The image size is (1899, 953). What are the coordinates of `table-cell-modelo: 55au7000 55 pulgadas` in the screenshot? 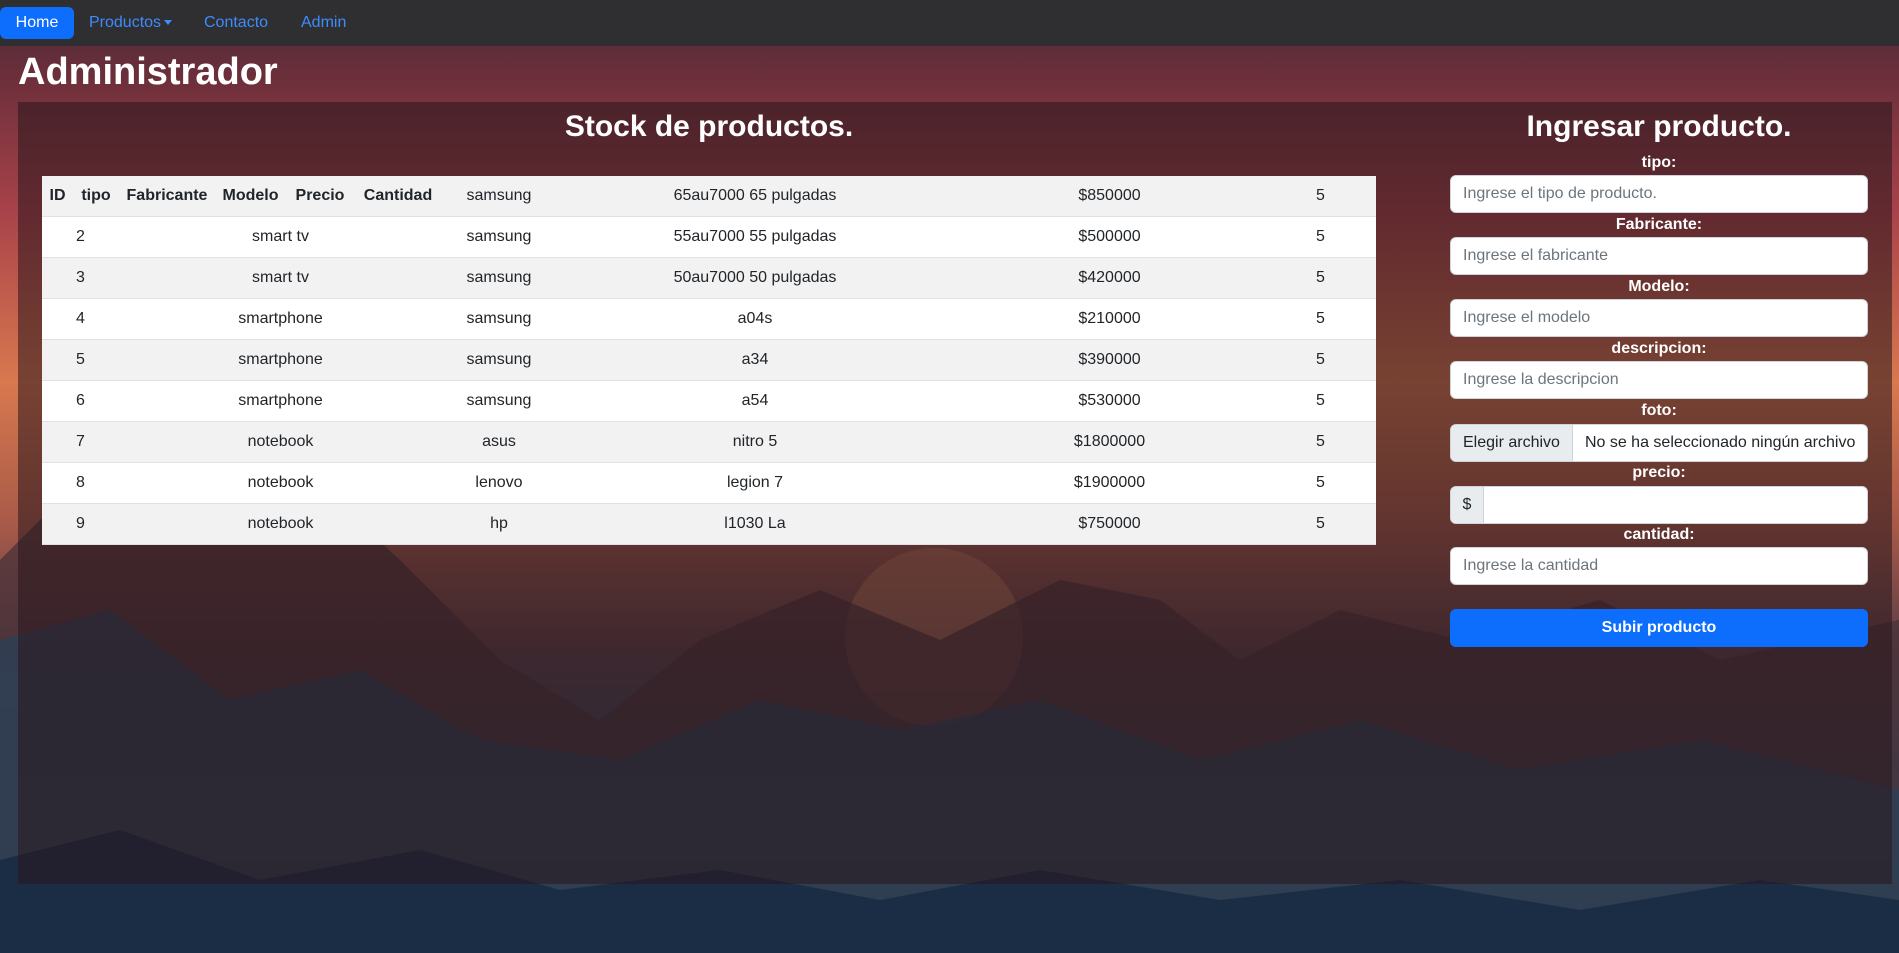 It's located at (755, 237).